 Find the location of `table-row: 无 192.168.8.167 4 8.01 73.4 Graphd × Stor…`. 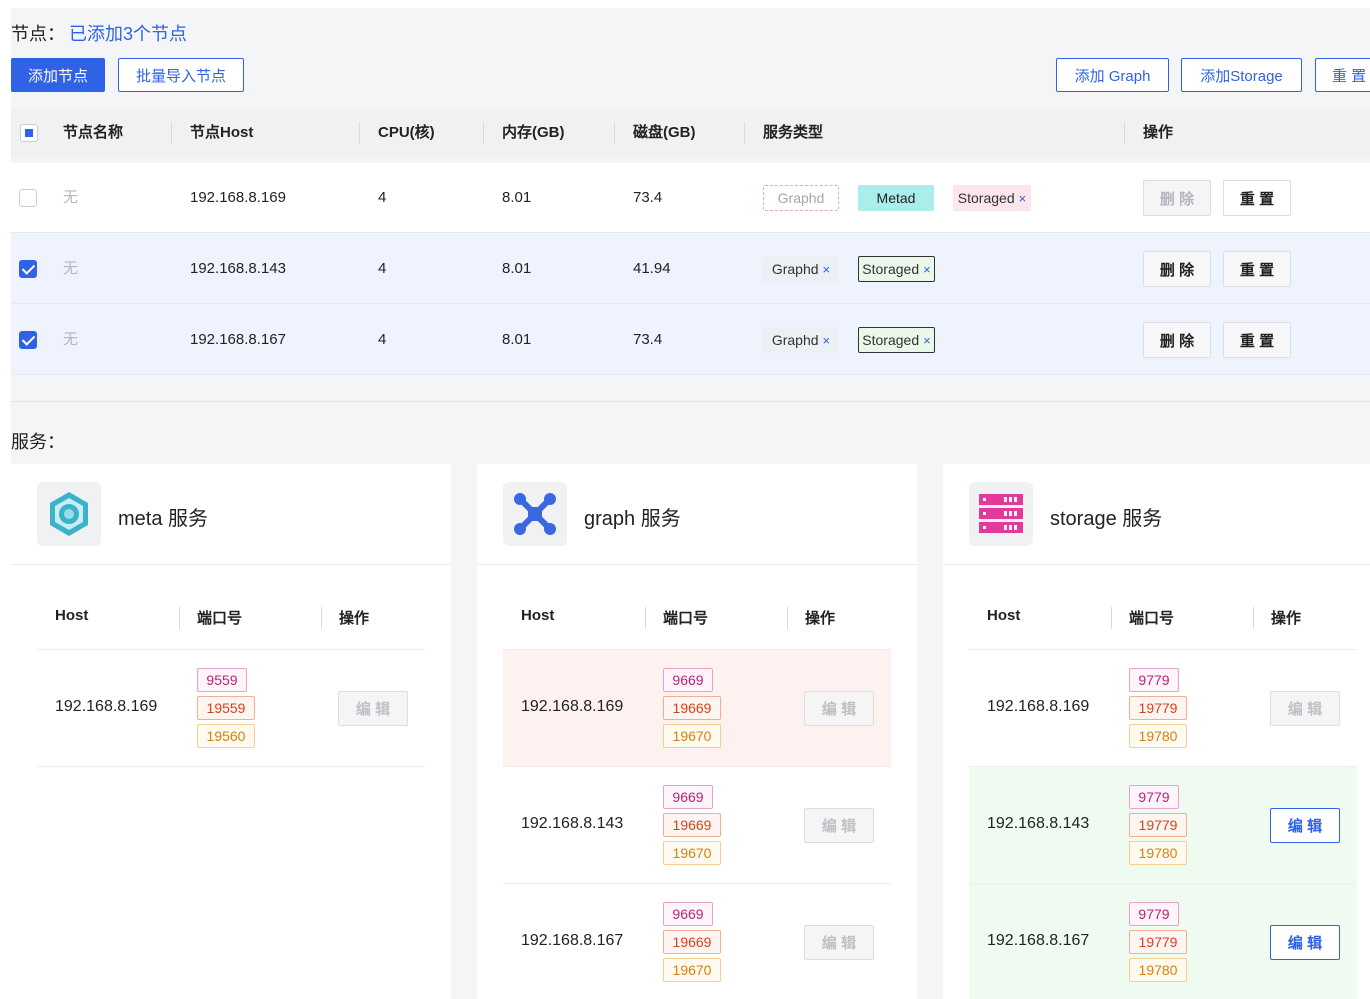

table-row: 无 192.168.8.167 4 8.01 73.4 Graphd × Stor… is located at coordinates (690, 340).